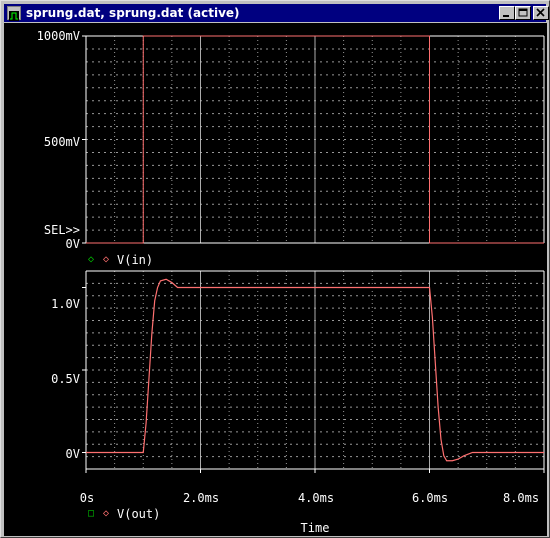 The image size is (550, 538). What do you see at coordinates (507, 13) in the screenshot?
I see `minimize-button` at bounding box center [507, 13].